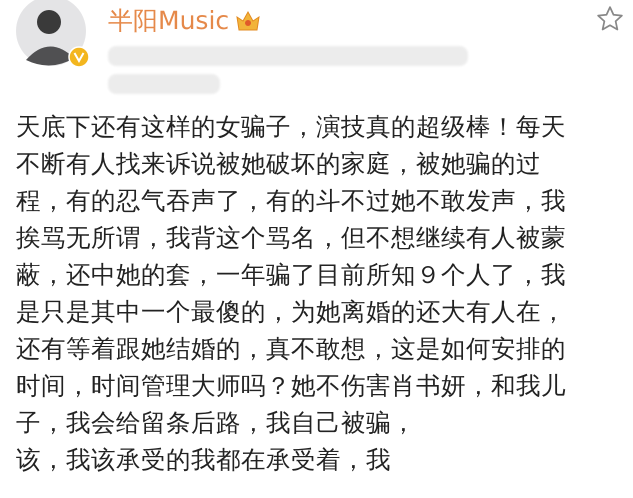 This screenshot has width=633, height=498. I want to click on post-text-line: 程，有的忍气吞声了，有的斗不过她不敢发声，我, so click(291, 201).